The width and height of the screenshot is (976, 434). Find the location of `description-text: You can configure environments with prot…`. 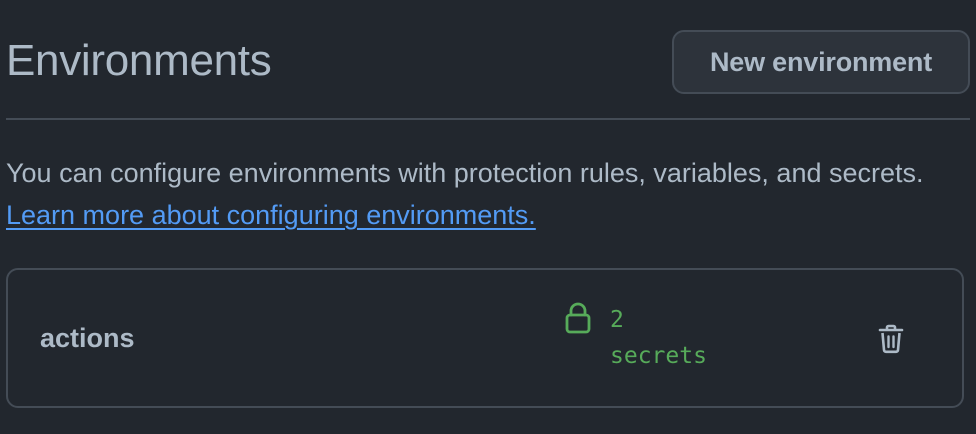

description-text: You can configure environments with prot… is located at coordinates (465, 173).